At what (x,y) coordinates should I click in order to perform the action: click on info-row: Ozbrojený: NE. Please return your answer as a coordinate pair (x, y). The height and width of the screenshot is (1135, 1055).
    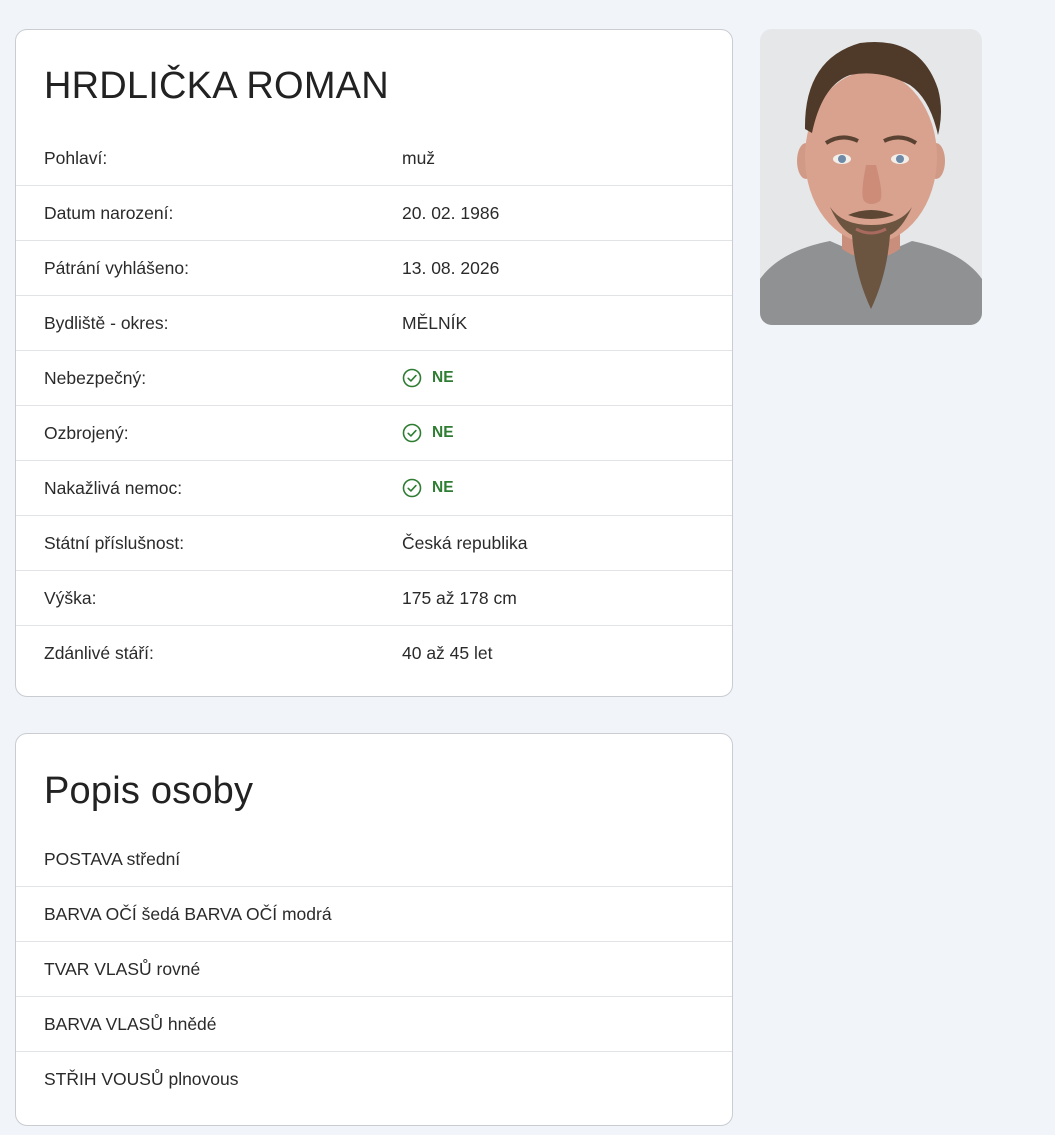
    Looking at the image, I should click on (374, 433).